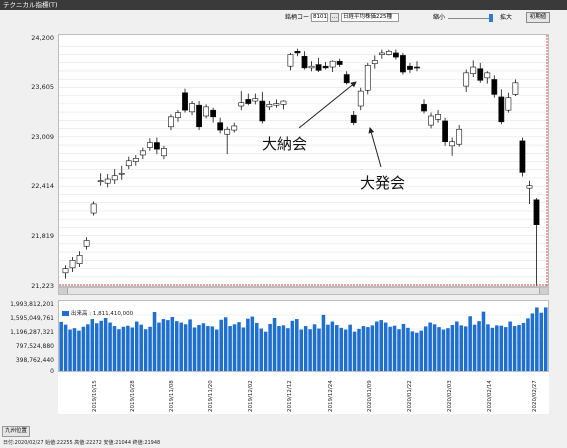 This screenshot has width=567, height=448. What do you see at coordinates (63, 291) in the screenshot?
I see `scroll-left-button` at bounding box center [63, 291].